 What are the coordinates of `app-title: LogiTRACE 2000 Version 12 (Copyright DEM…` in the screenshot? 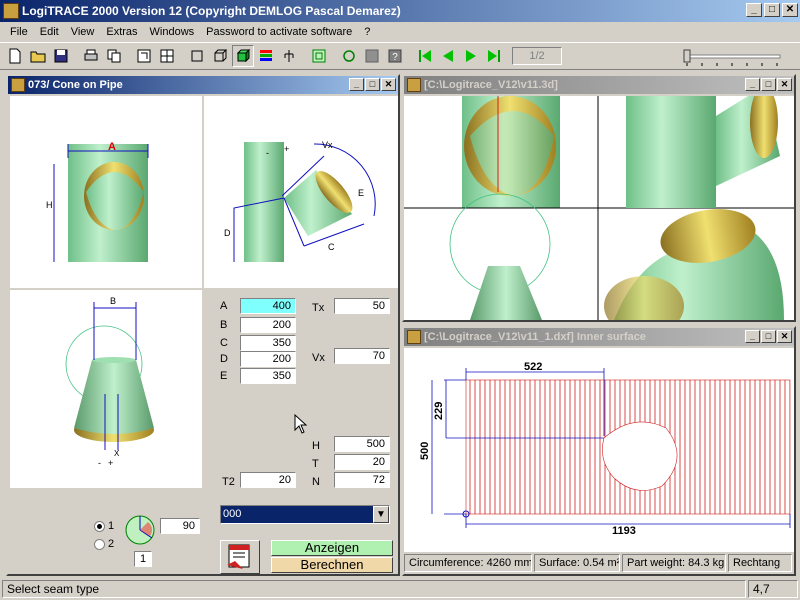 It's located at (211, 11).